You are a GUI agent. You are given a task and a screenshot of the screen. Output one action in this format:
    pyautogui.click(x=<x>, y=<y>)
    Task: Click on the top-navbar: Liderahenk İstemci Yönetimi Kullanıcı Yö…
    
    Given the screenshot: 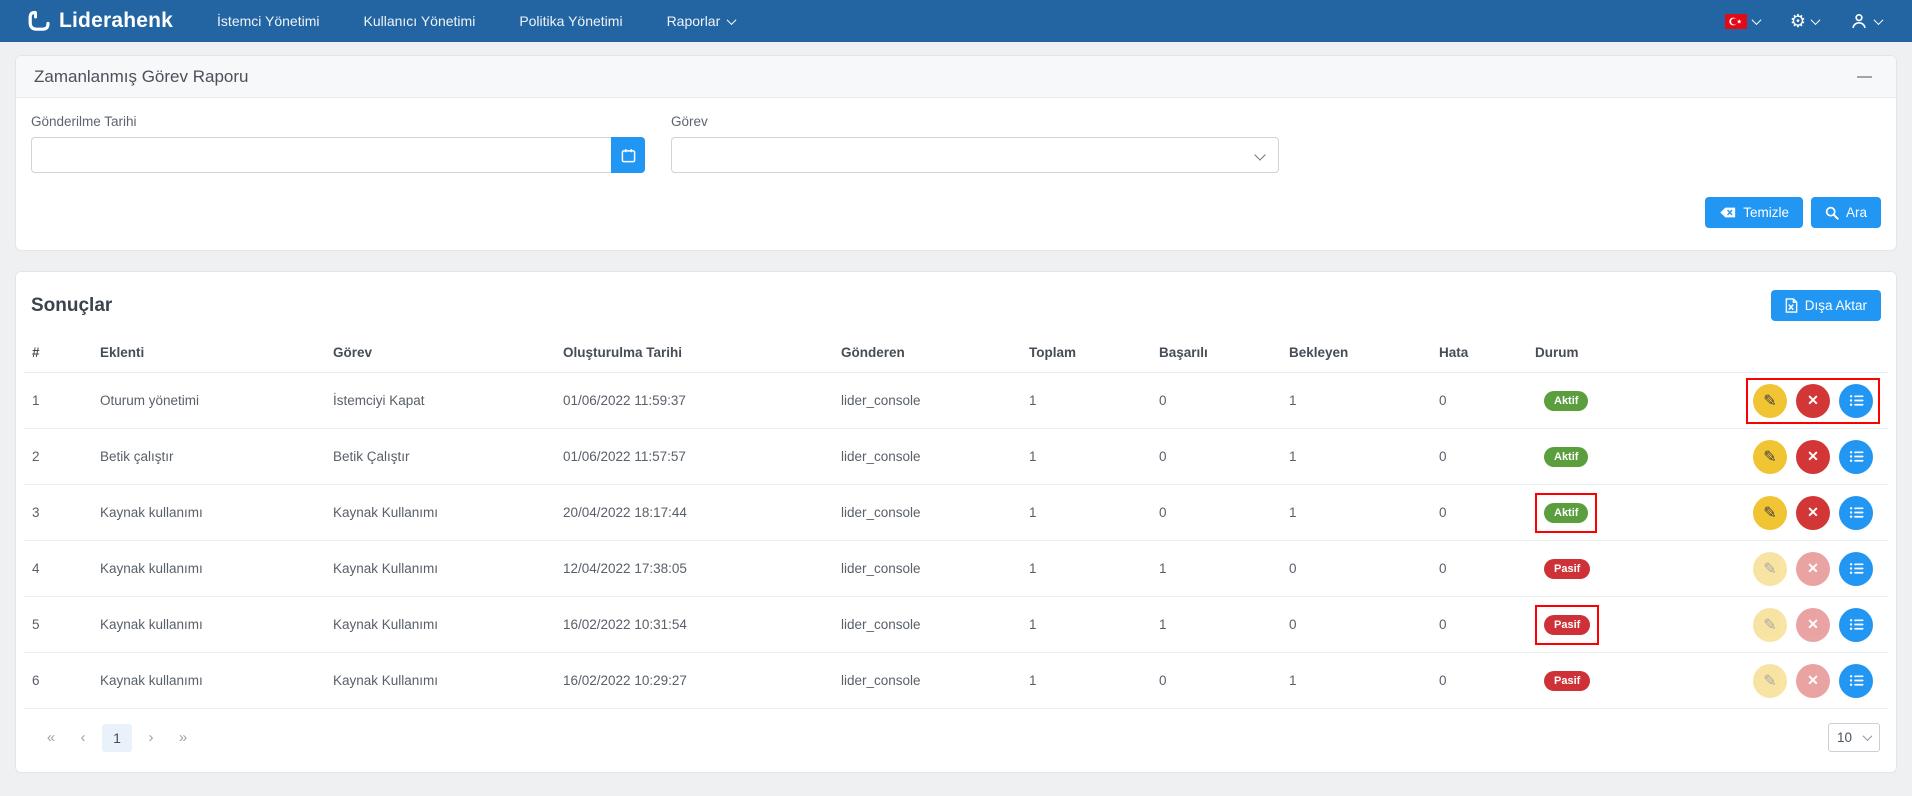 What is the action you would take?
    pyautogui.click(x=956, y=21)
    